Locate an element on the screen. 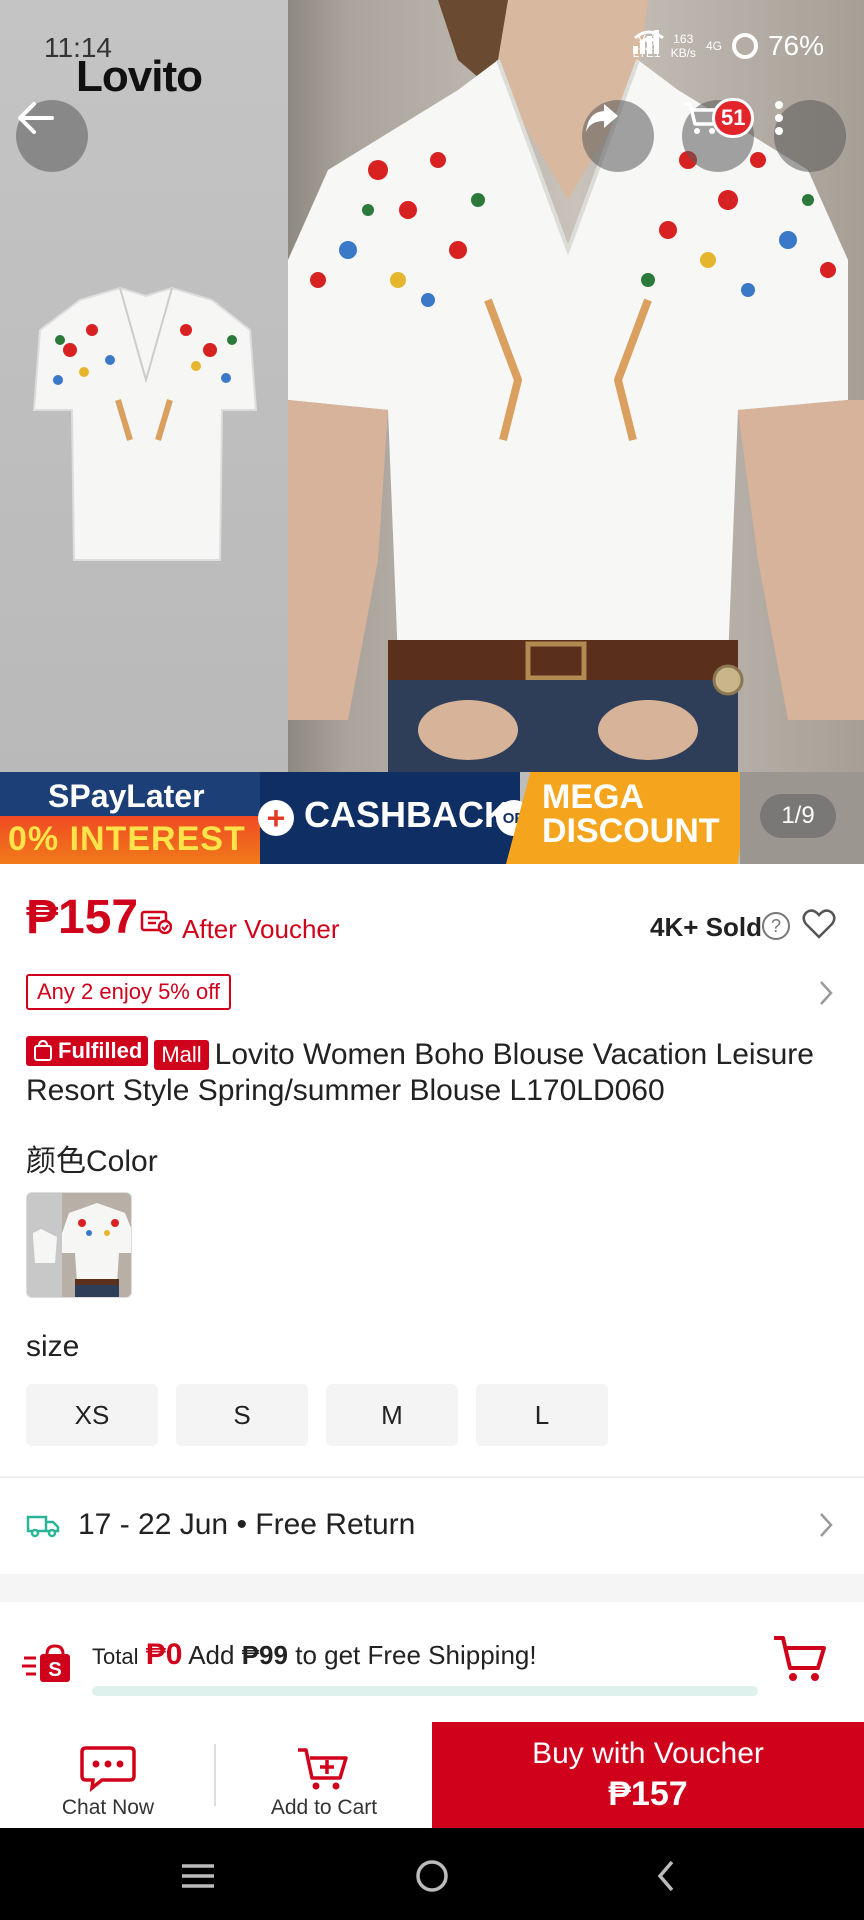 This screenshot has width=864, height=1920. chat-now-button: Chat Now is located at coordinates (108, 1775).